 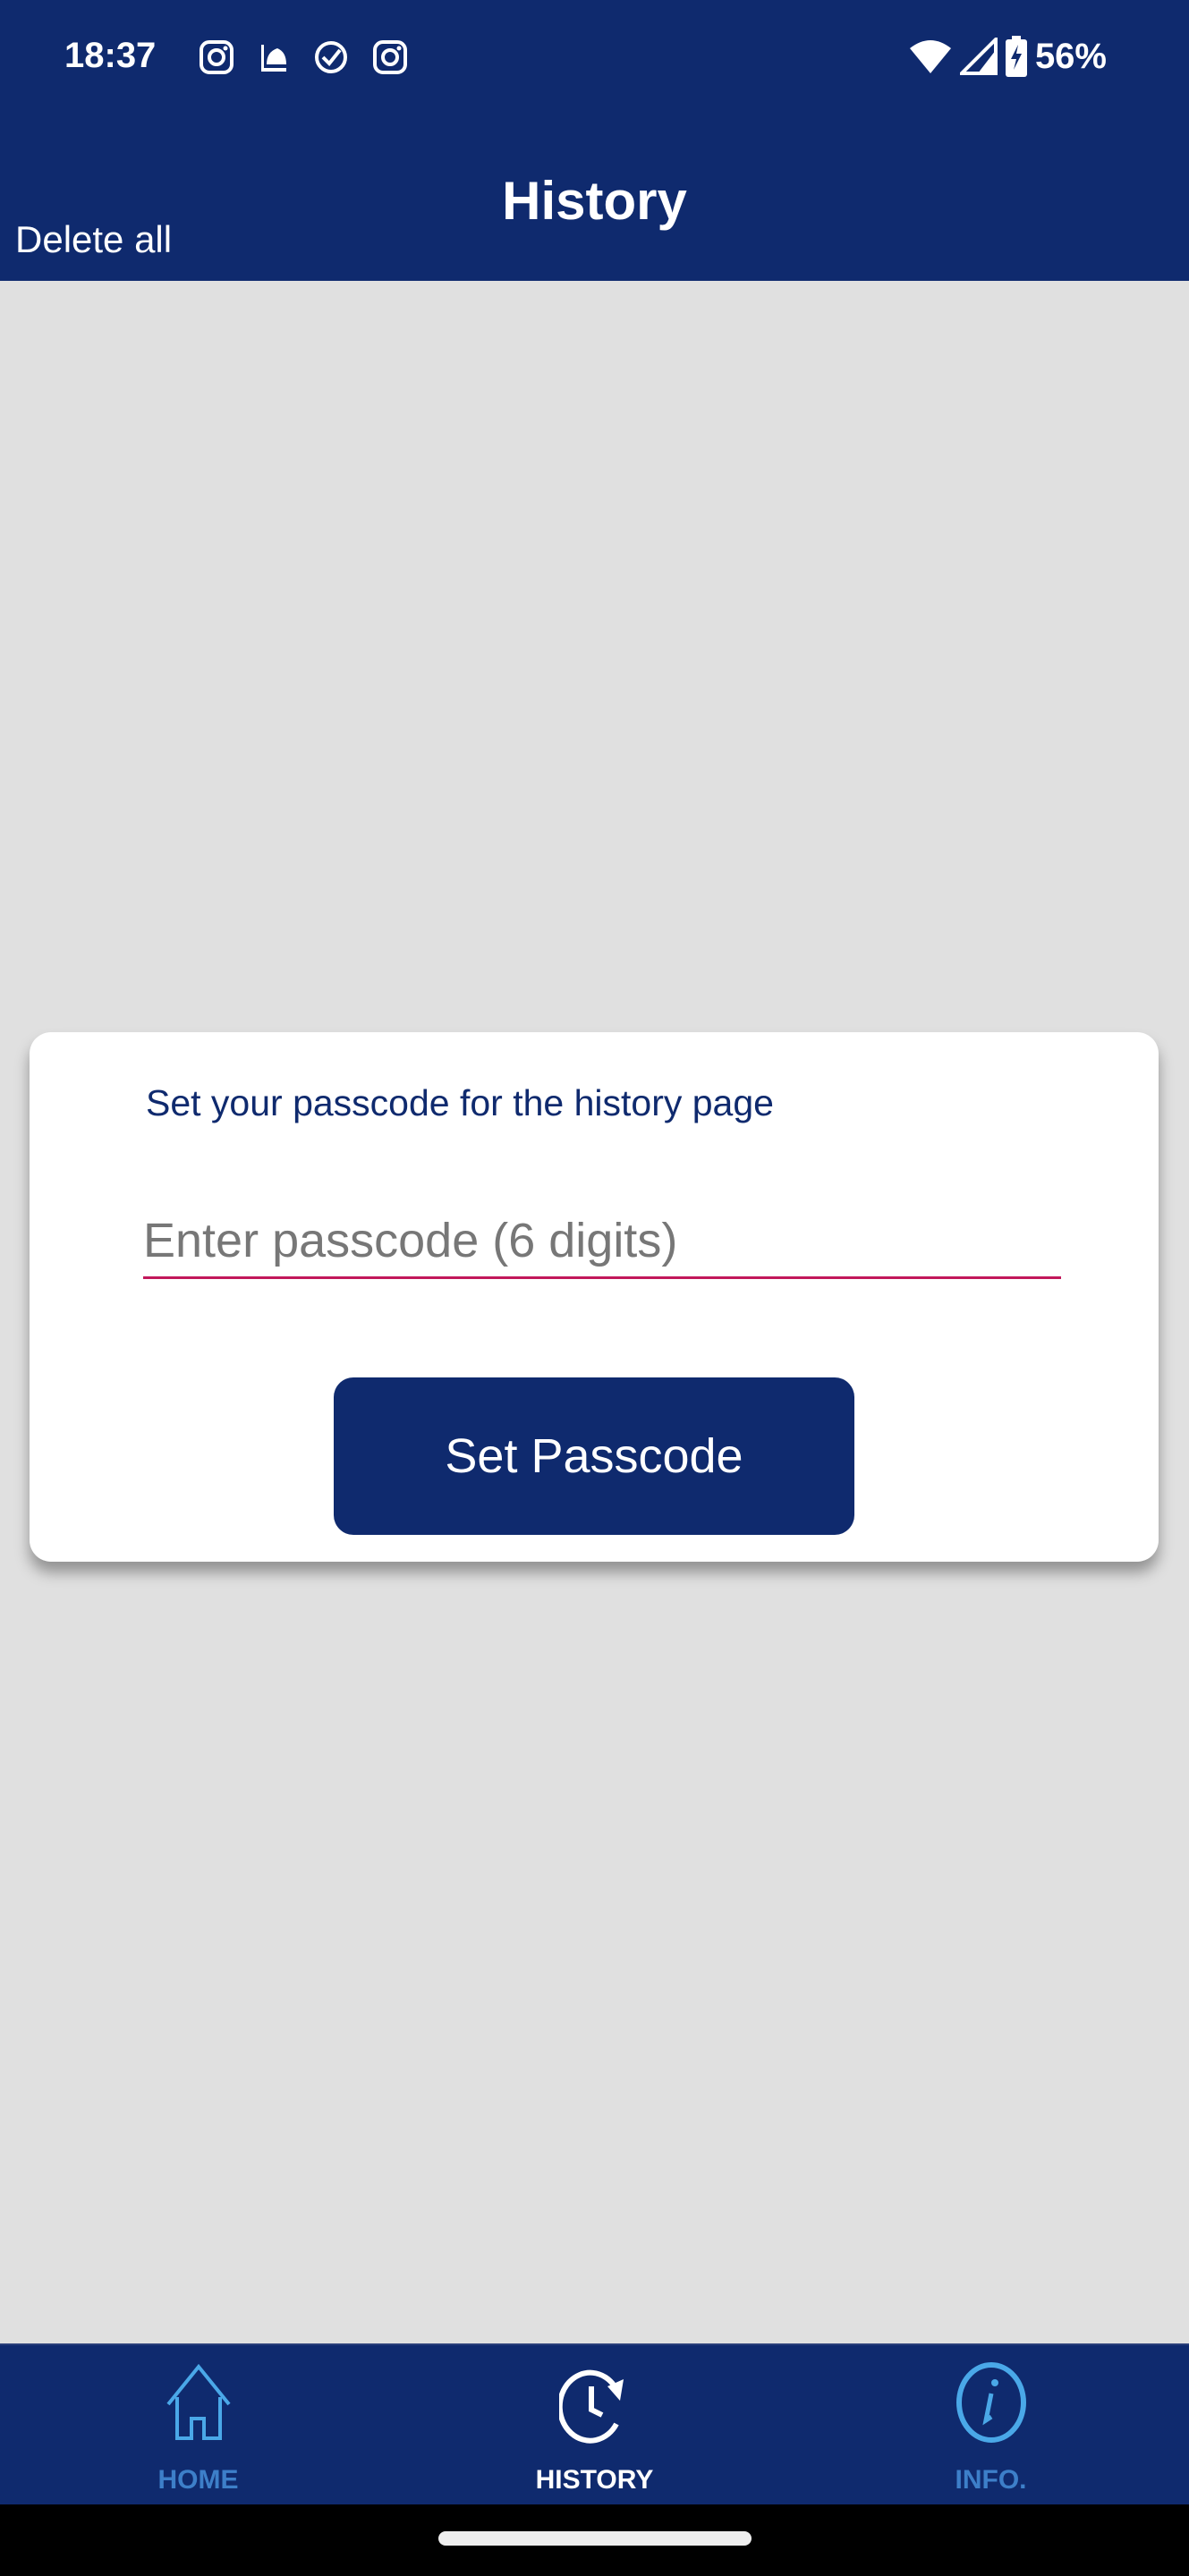 I want to click on nav-label: HISTORY, so click(x=594, y=2480).